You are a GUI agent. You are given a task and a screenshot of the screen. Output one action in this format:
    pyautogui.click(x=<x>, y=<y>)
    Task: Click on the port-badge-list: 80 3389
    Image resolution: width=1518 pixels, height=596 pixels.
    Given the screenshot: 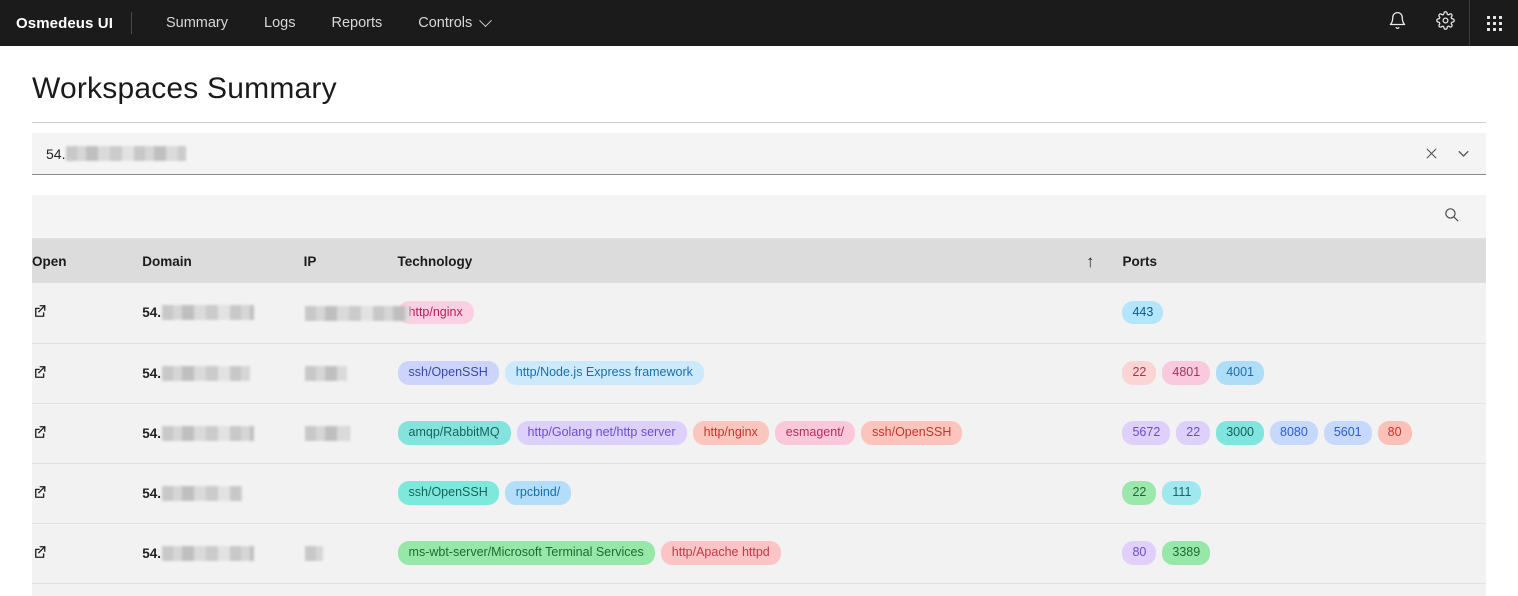 What is the action you would take?
    pyautogui.click(x=1304, y=553)
    